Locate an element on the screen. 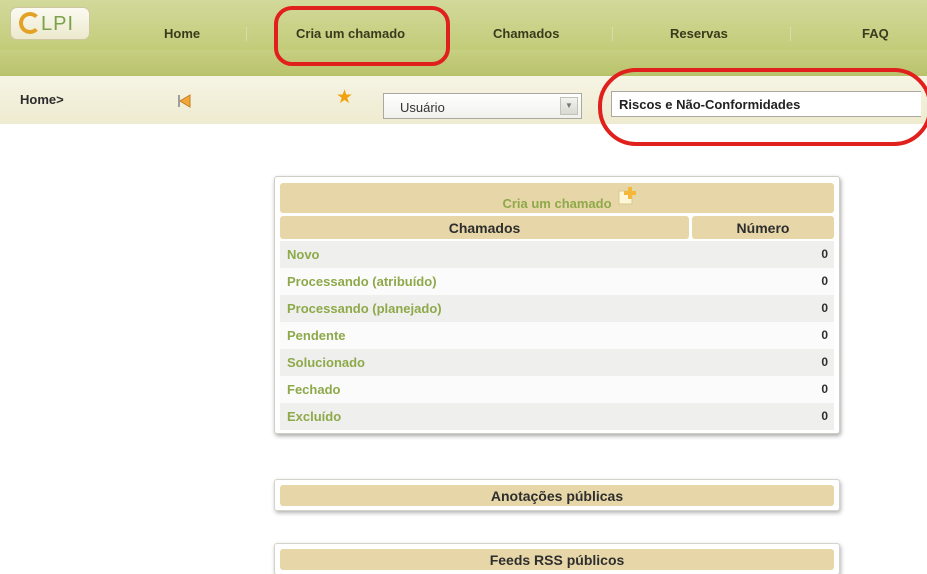  public-notes-title: Anotações públicas is located at coordinates (557, 496).